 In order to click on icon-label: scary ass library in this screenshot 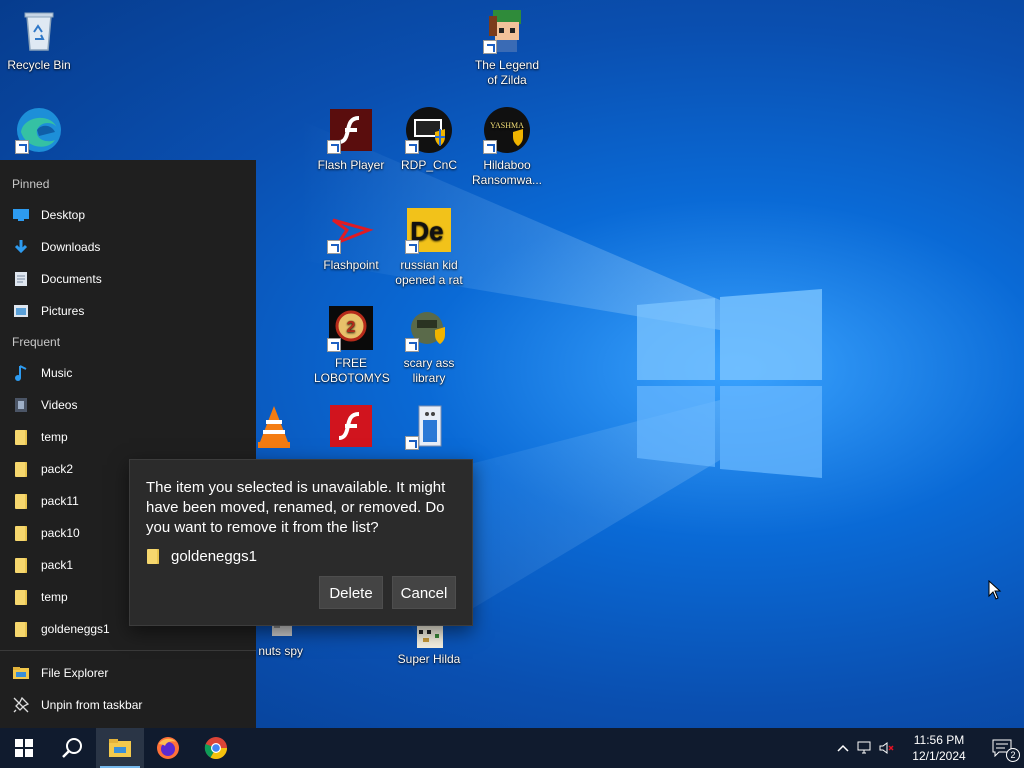, I will do `click(429, 370)`.